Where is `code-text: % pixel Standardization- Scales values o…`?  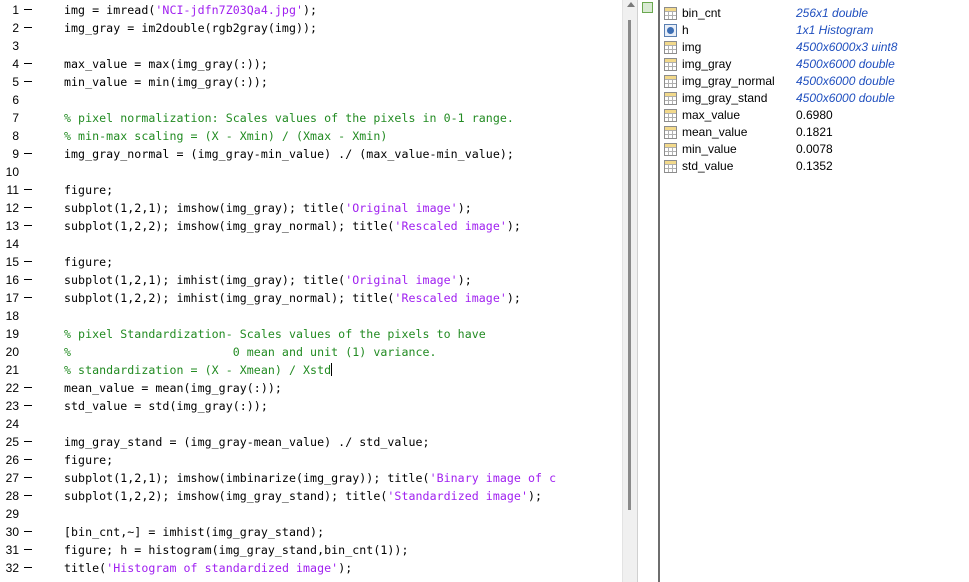 code-text: % pixel Standardization- Scales values o… is located at coordinates (275, 334).